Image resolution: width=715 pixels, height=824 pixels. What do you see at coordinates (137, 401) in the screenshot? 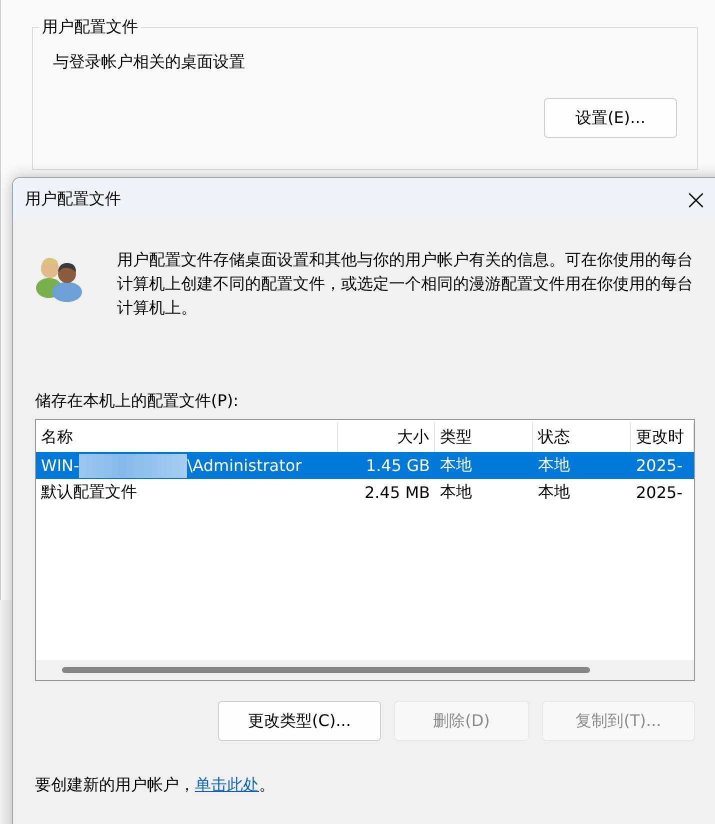
I see `list-label: 储存在本机上的配置文件(P):` at bounding box center [137, 401].